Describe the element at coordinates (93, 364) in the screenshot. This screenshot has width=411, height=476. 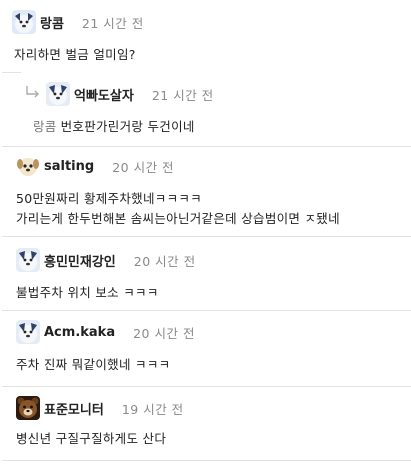
I see `comment-text: 주차 진짜 뭐같이했네 ㅋㅋㅋ` at that location.